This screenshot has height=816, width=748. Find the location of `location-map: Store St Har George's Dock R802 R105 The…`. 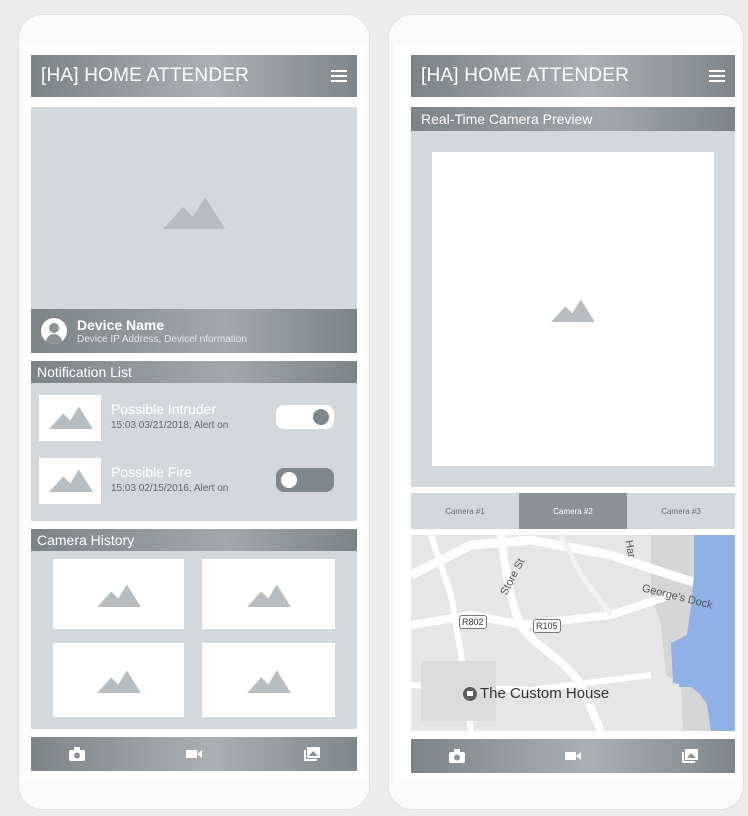

location-map: Store St Har George's Dock R802 R105 The… is located at coordinates (573, 633).